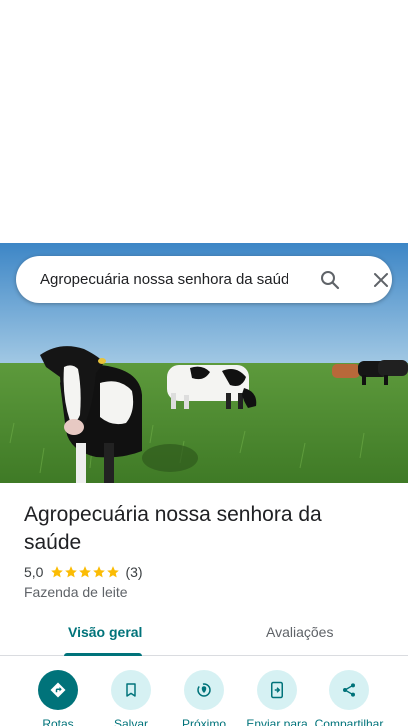 This screenshot has width=408, height=726. What do you see at coordinates (277, 690) in the screenshot?
I see `send-to-phone-icon` at bounding box center [277, 690].